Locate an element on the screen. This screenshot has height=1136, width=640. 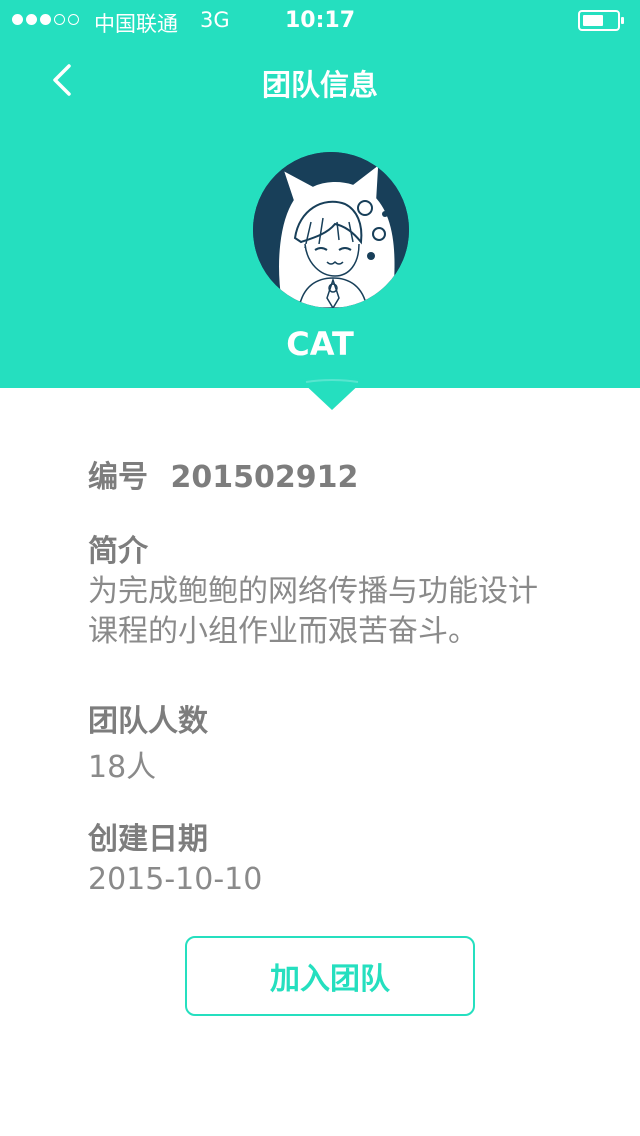
team-id-row: 编号 201502912 is located at coordinates (223, 474).